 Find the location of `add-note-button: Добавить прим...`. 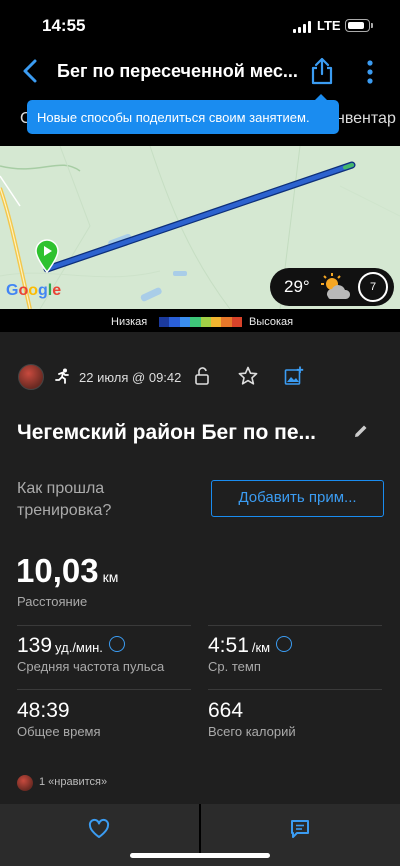

add-note-button: Добавить прим... is located at coordinates (297, 498).